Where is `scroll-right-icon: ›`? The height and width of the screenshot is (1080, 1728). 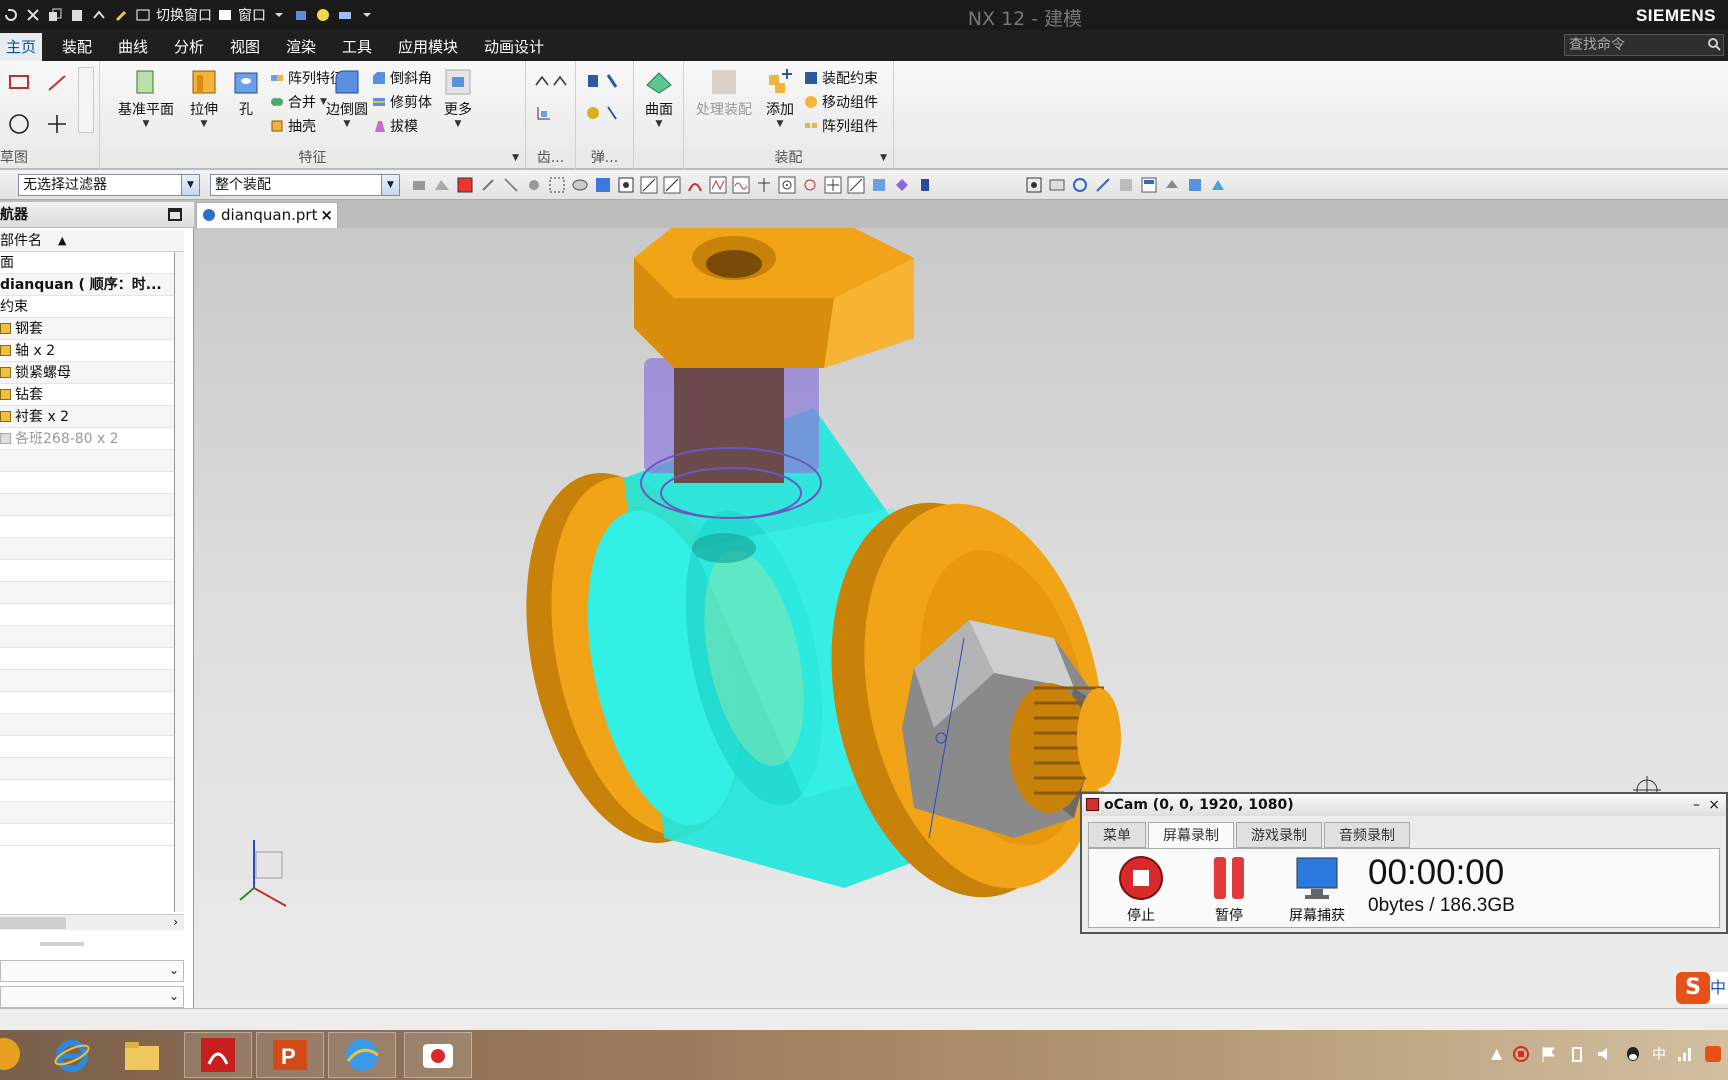 scroll-right-icon: › is located at coordinates (175, 922).